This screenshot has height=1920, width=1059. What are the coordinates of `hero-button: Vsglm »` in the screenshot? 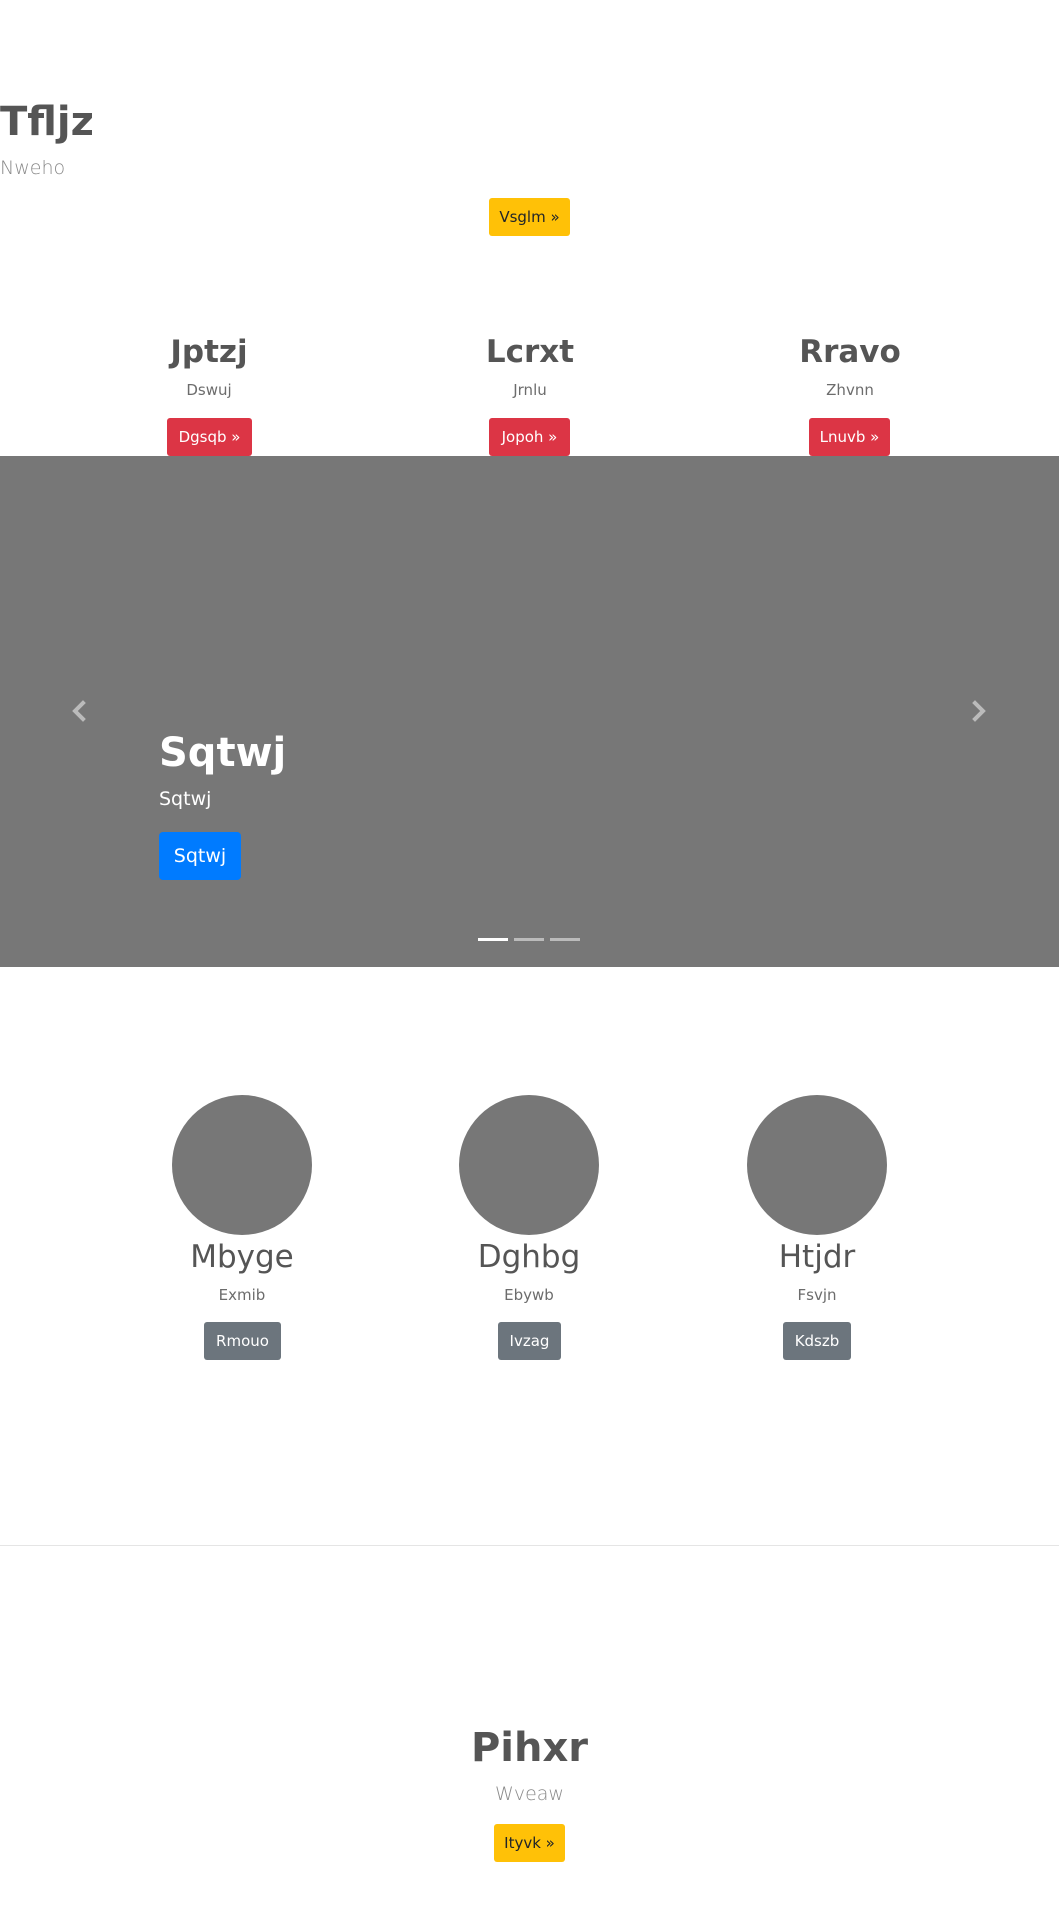 It's located at (529, 217).